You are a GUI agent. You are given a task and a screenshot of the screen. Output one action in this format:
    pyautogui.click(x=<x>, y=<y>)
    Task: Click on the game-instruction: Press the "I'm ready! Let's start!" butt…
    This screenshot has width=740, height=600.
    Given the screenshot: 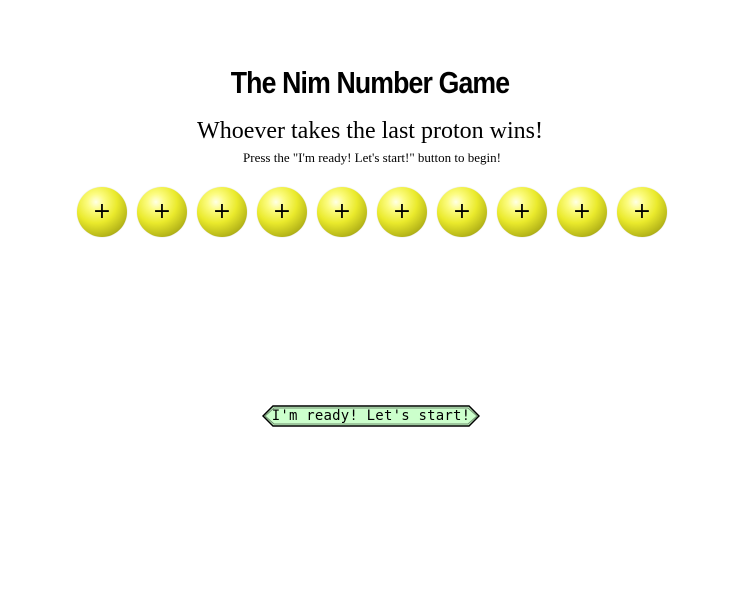 What is the action you would take?
    pyautogui.click(x=372, y=157)
    